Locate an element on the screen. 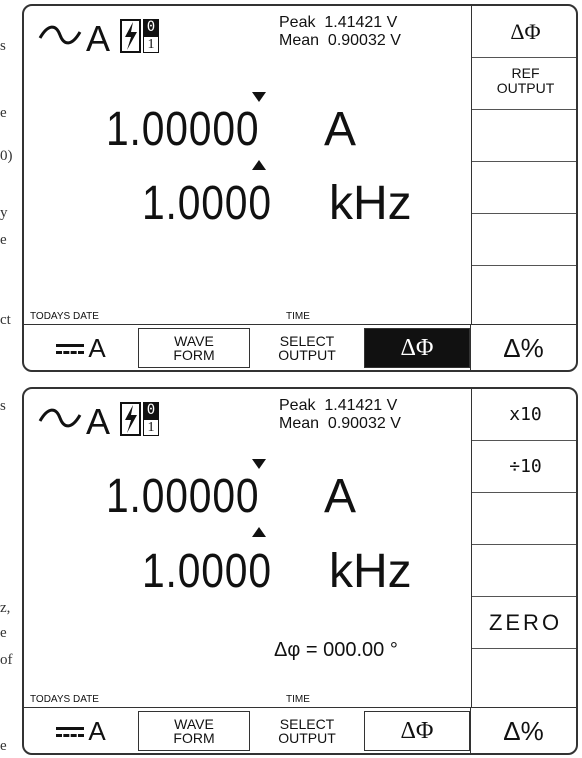 The width and height of the screenshot is (582, 758). softkey-delta-phi-active: ΔΦ is located at coordinates (417, 348).